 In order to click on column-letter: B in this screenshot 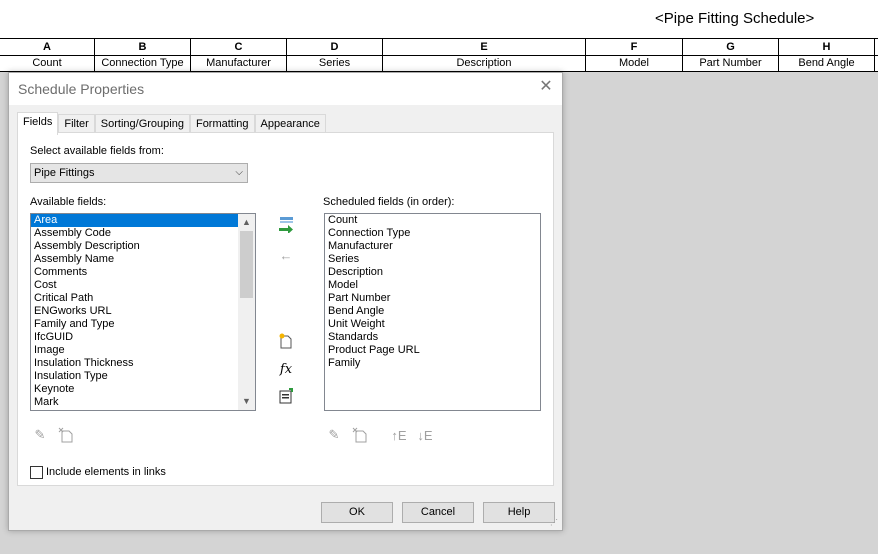, I will do `click(143, 47)`.